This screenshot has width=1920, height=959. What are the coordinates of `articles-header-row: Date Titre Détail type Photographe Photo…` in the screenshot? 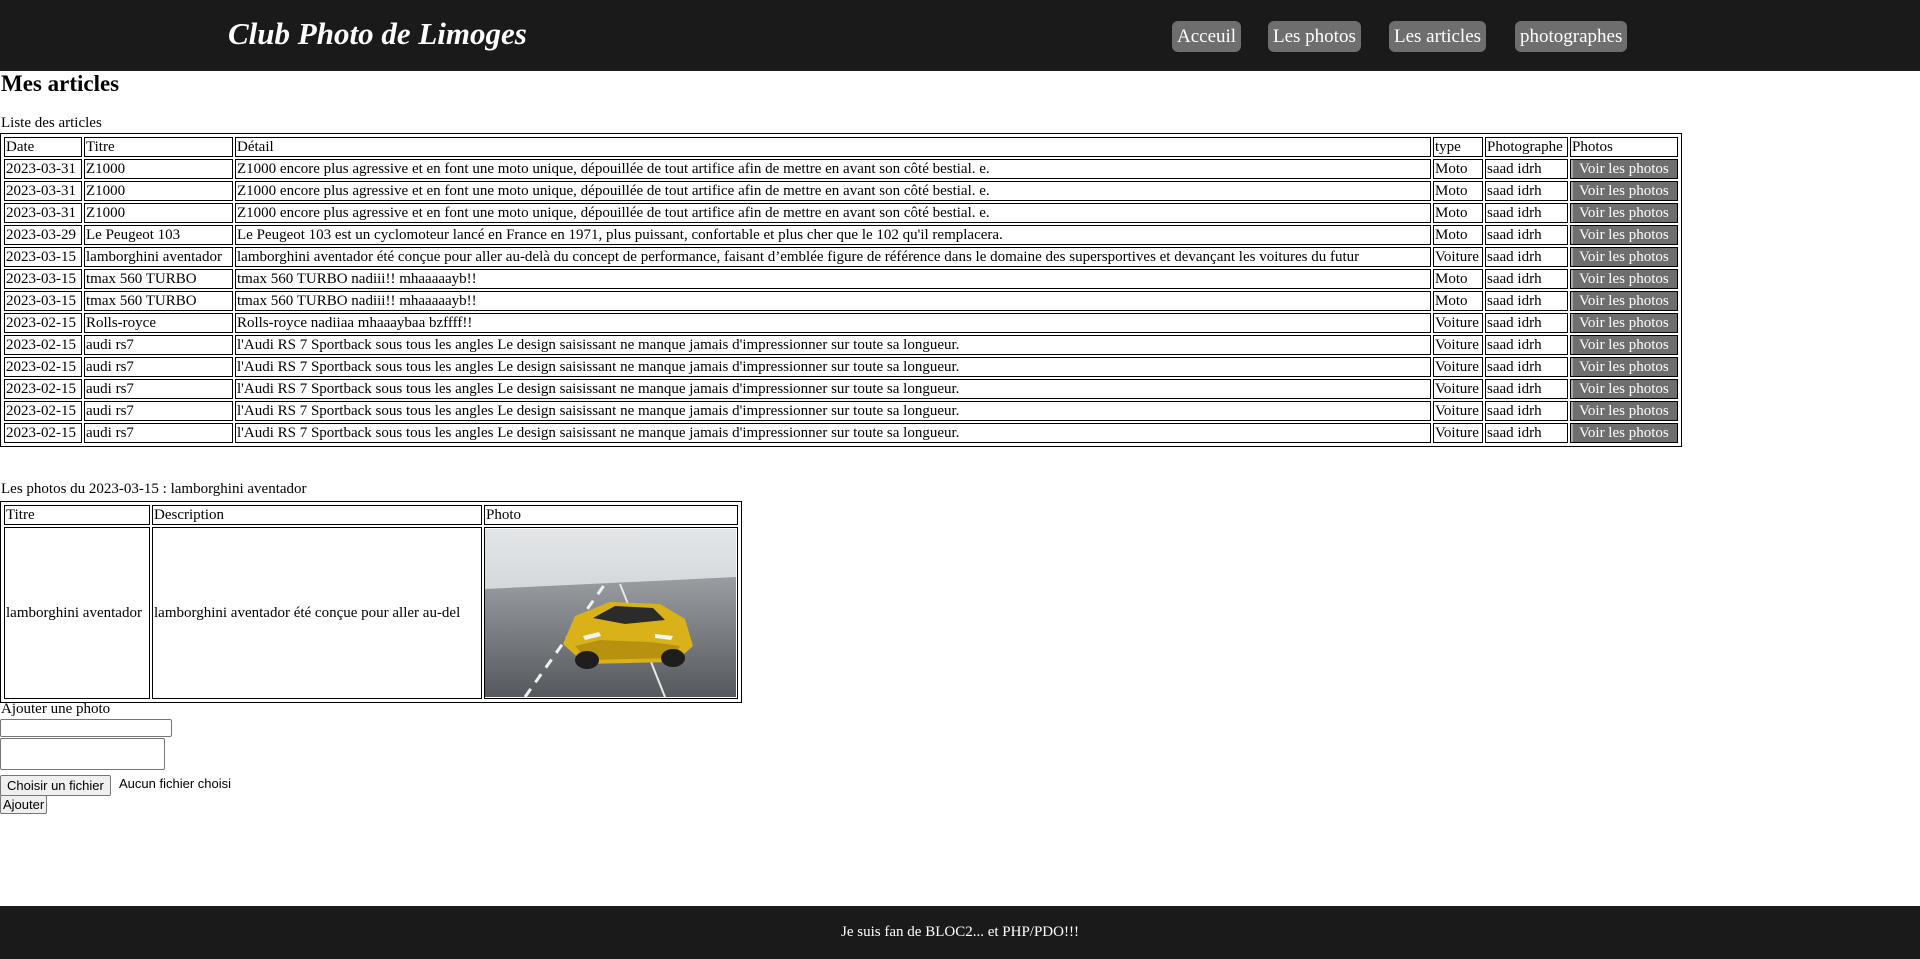 It's located at (841, 147).